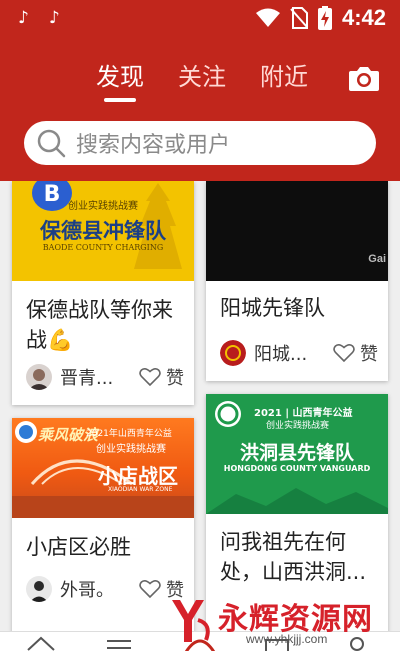 This screenshot has height=651, width=400. I want to click on search-placeholder: 搜索内容或用户, so click(153, 145).